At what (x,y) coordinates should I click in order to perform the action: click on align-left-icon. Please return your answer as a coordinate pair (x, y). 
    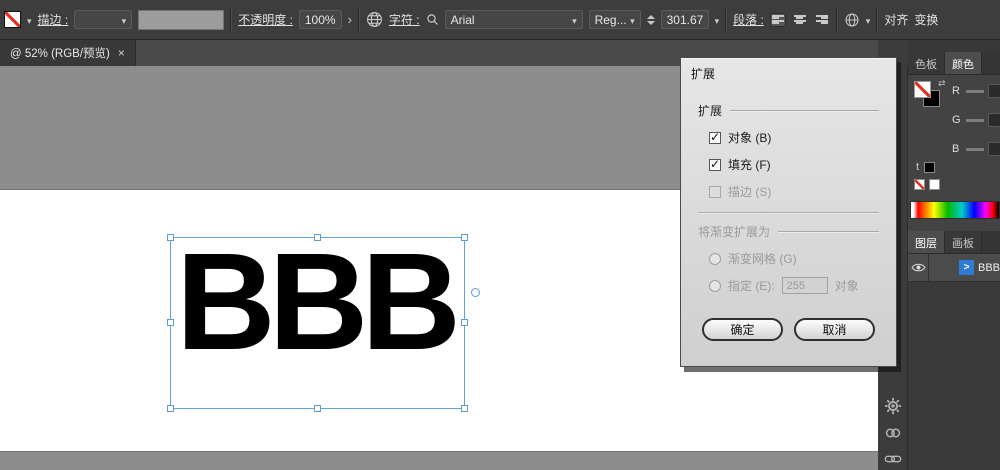
    Looking at the image, I should click on (777, 19).